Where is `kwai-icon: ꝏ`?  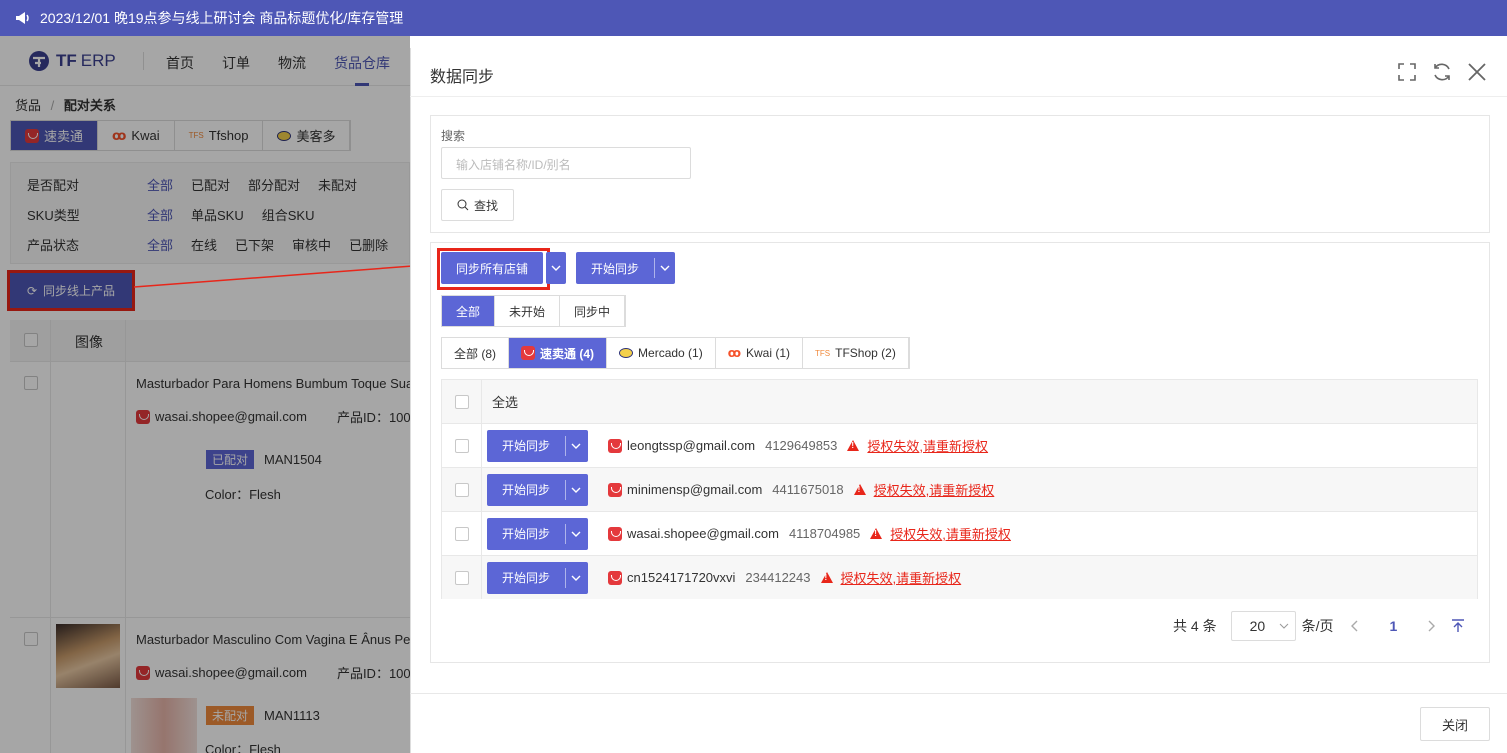 kwai-icon: ꝏ is located at coordinates (734, 353).